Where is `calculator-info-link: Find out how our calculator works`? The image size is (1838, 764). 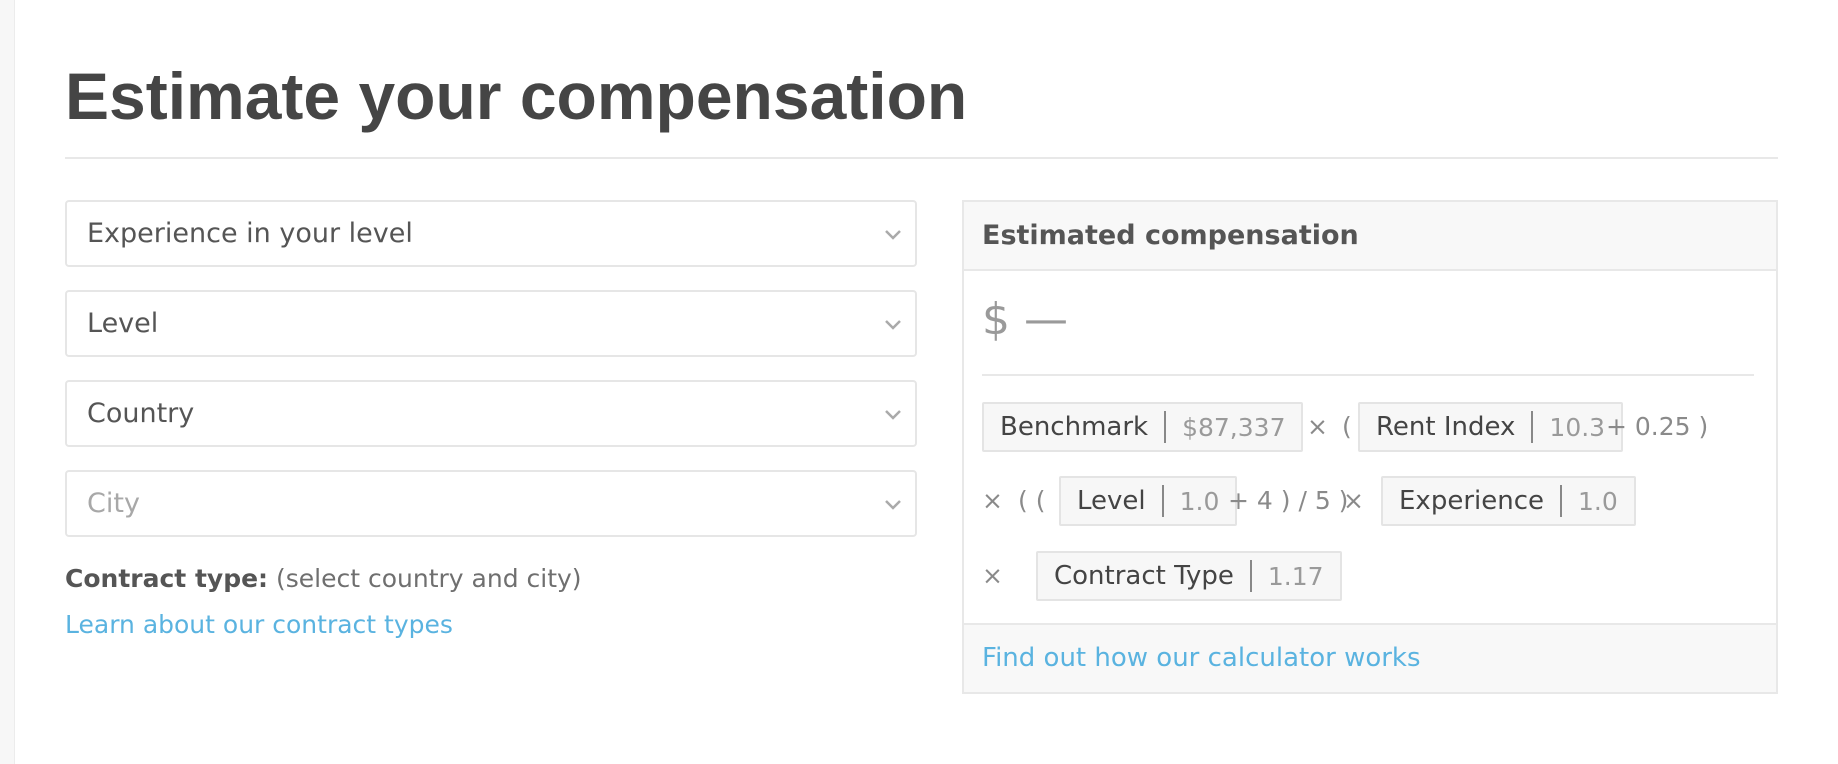
calculator-info-link: Find out how our calculator works is located at coordinates (1201, 658).